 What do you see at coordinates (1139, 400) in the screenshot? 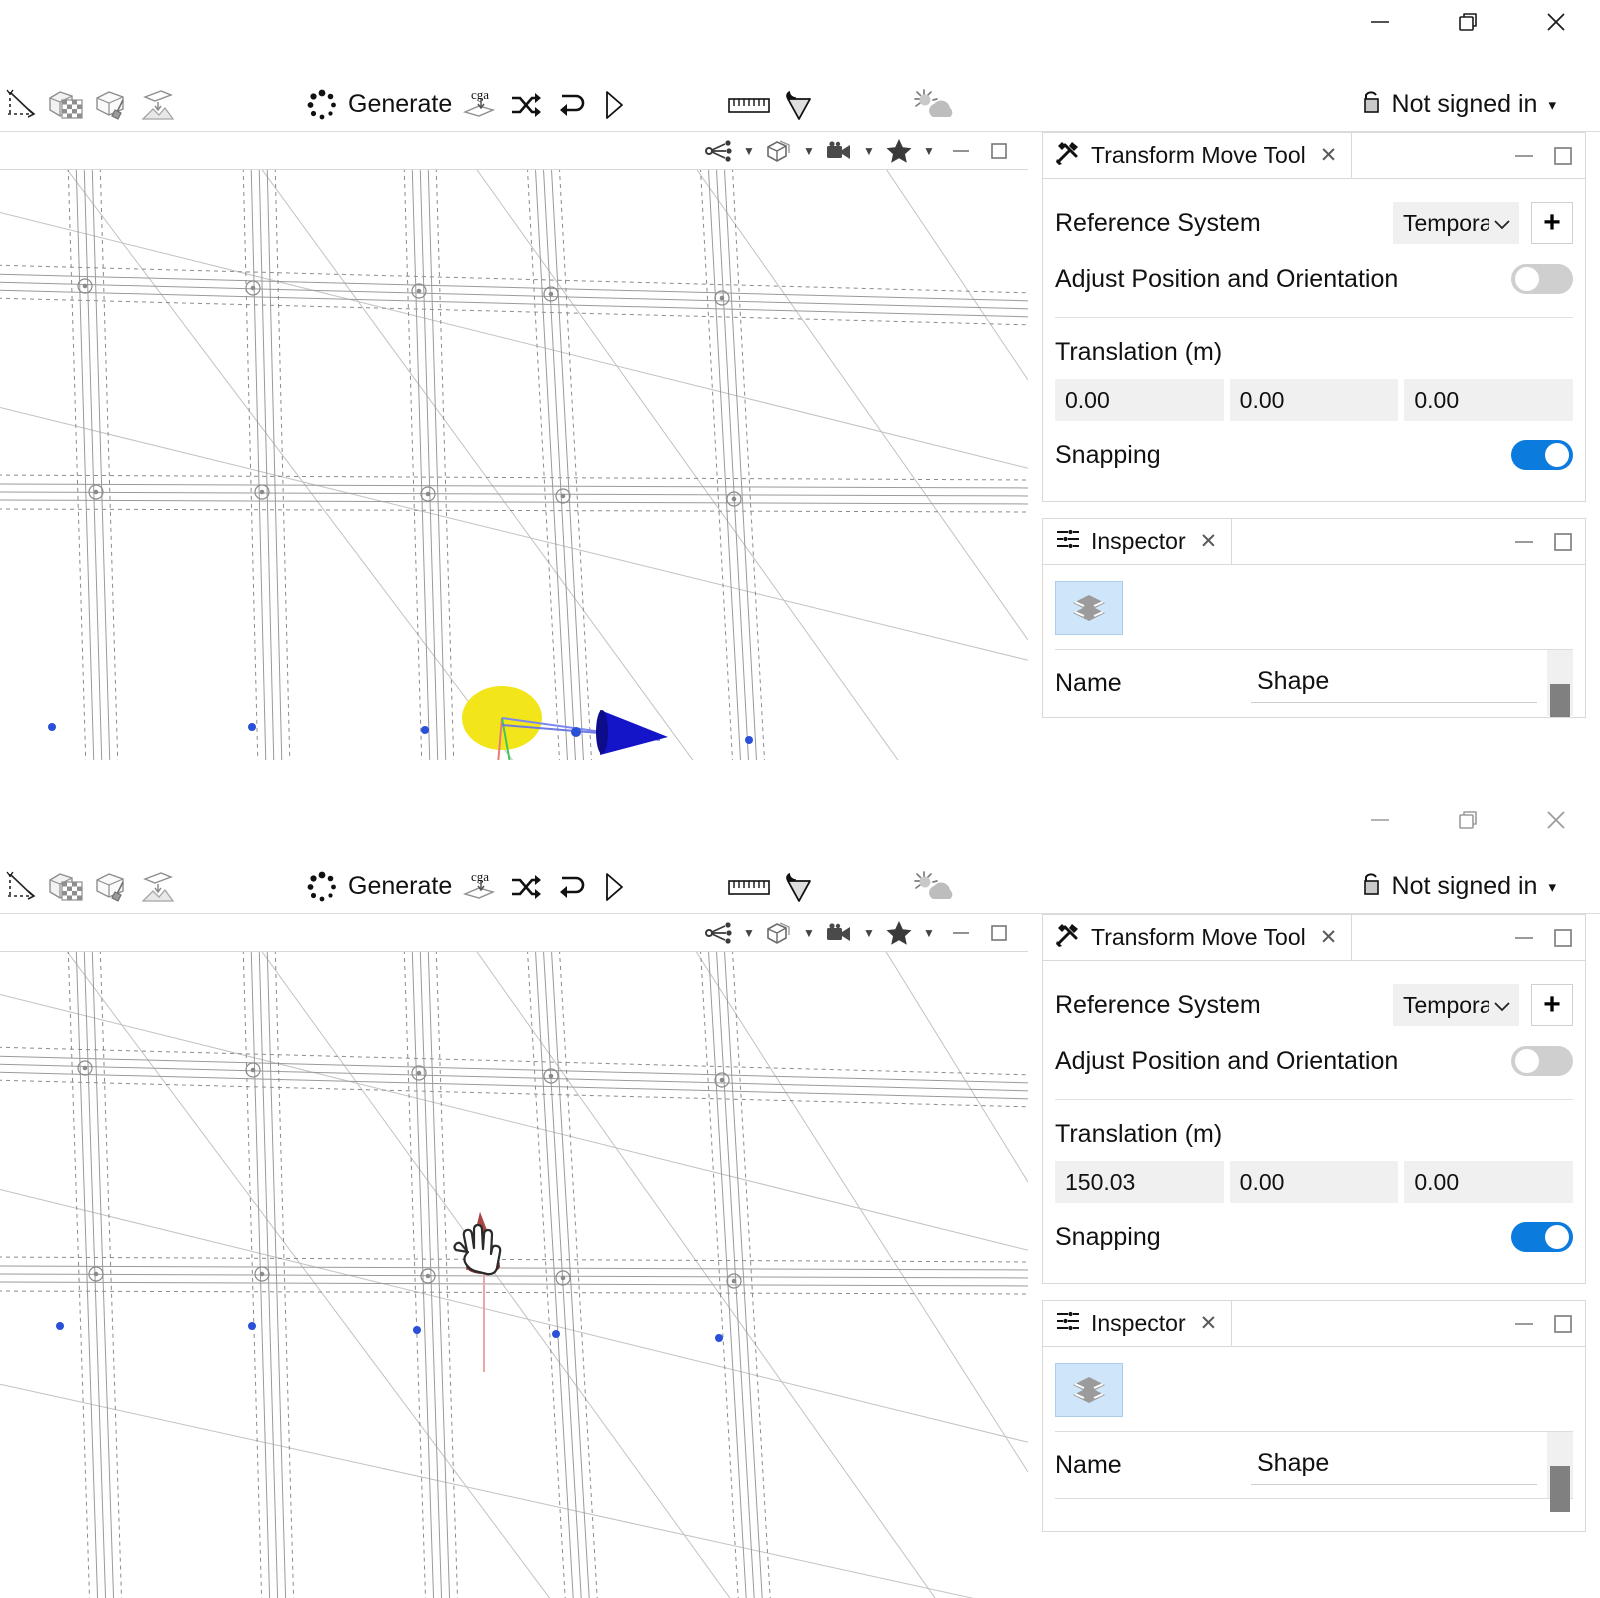
I see `translation-x-input: 0.00` at bounding box center [1139, 400].